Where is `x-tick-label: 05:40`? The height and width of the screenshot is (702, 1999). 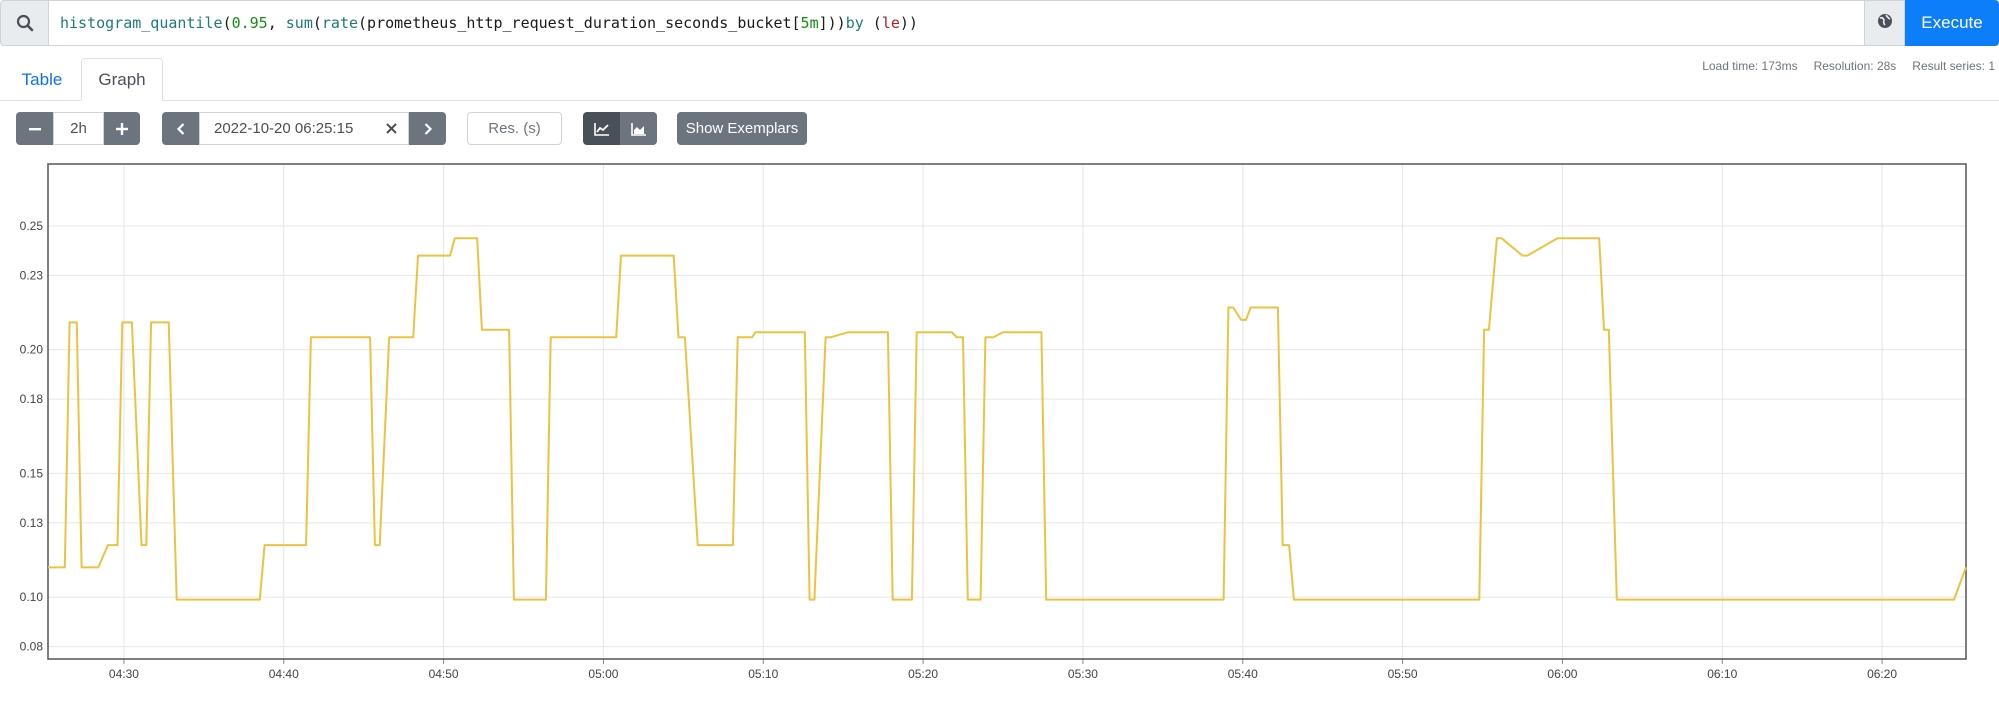
x-tick-label: 05:40 is located at coordinates (1243, 674).